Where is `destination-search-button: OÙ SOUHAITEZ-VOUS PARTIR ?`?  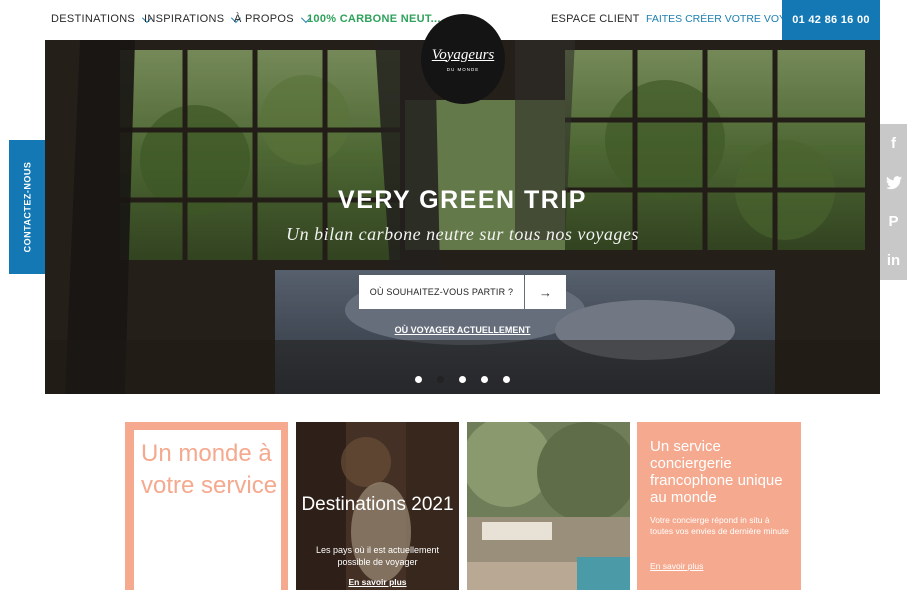 destination-search-button: OÙ SOUHAITEZ-VOUS PARTIR ? is located at coordinates (441, 292).